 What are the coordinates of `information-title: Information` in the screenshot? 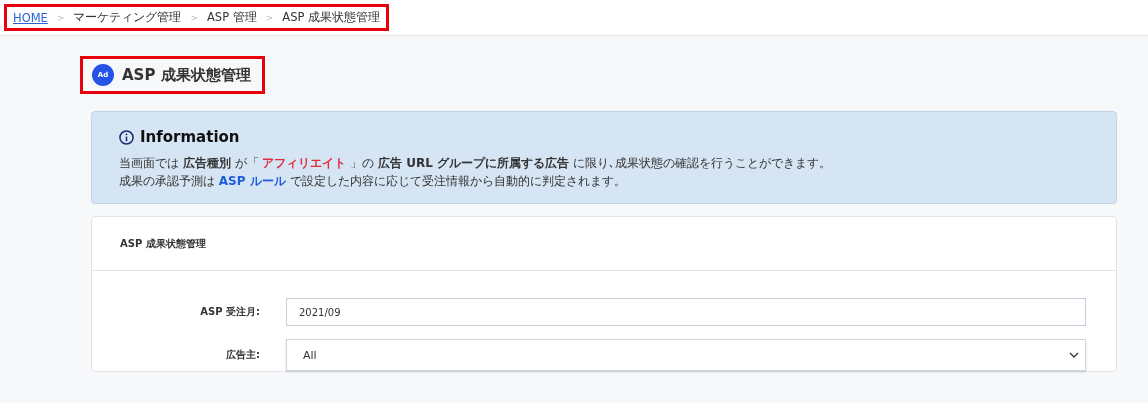 It's located at (190, 137).